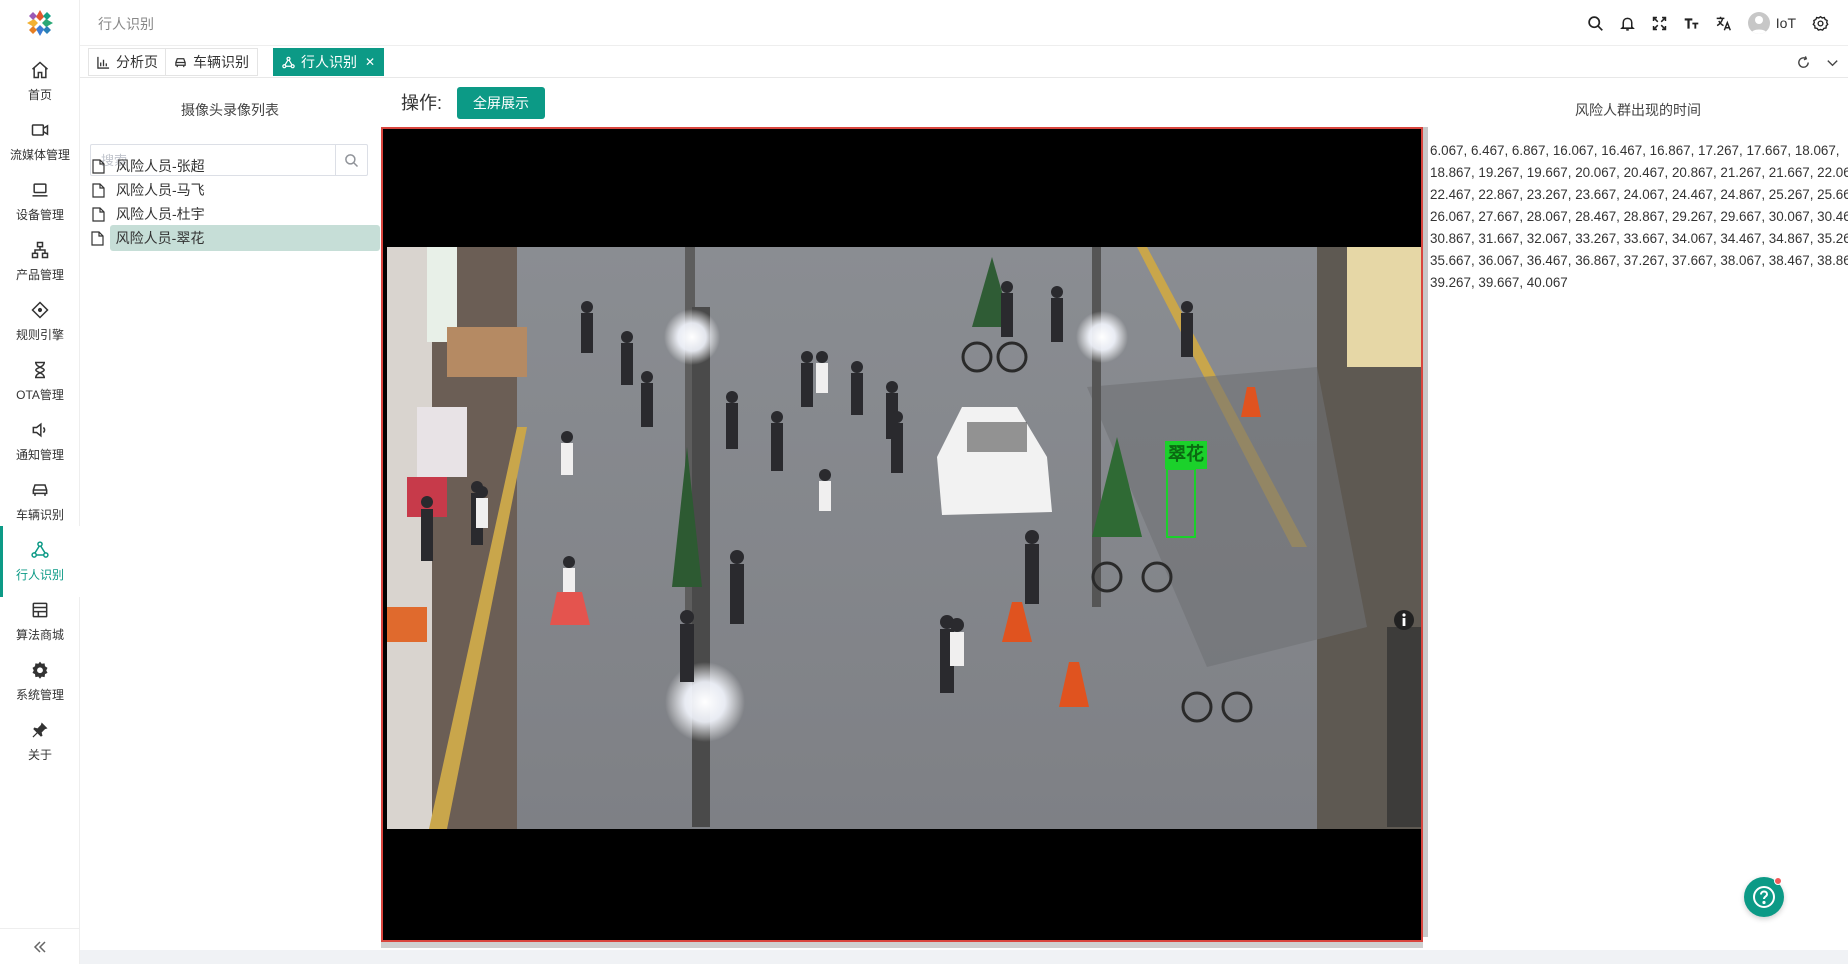 The height and width of the screenshot is (964, 1848). What do you see at coordinates (1778, 881) in the screenshot?
I see `help-notification-dot` at bounding box center [1778, 881].